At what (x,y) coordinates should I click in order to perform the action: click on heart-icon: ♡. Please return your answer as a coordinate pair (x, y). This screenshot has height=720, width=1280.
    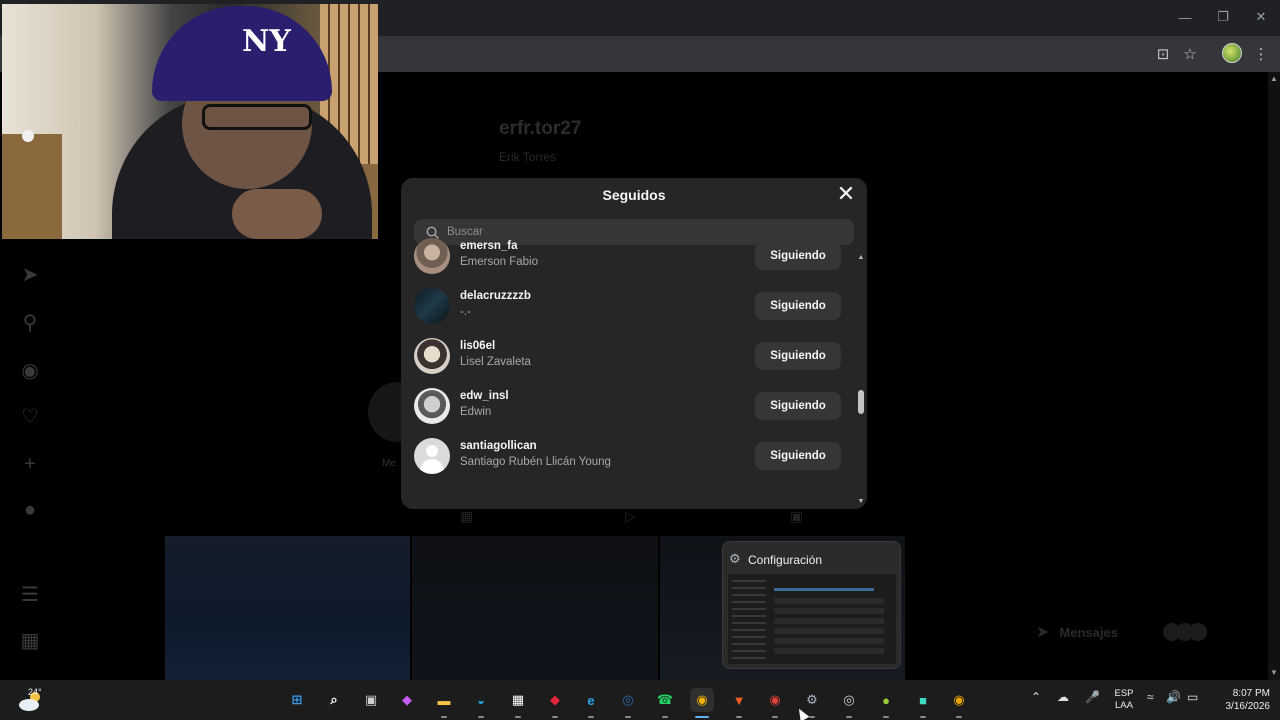
    Looking at the image, I should click on (30, 416).